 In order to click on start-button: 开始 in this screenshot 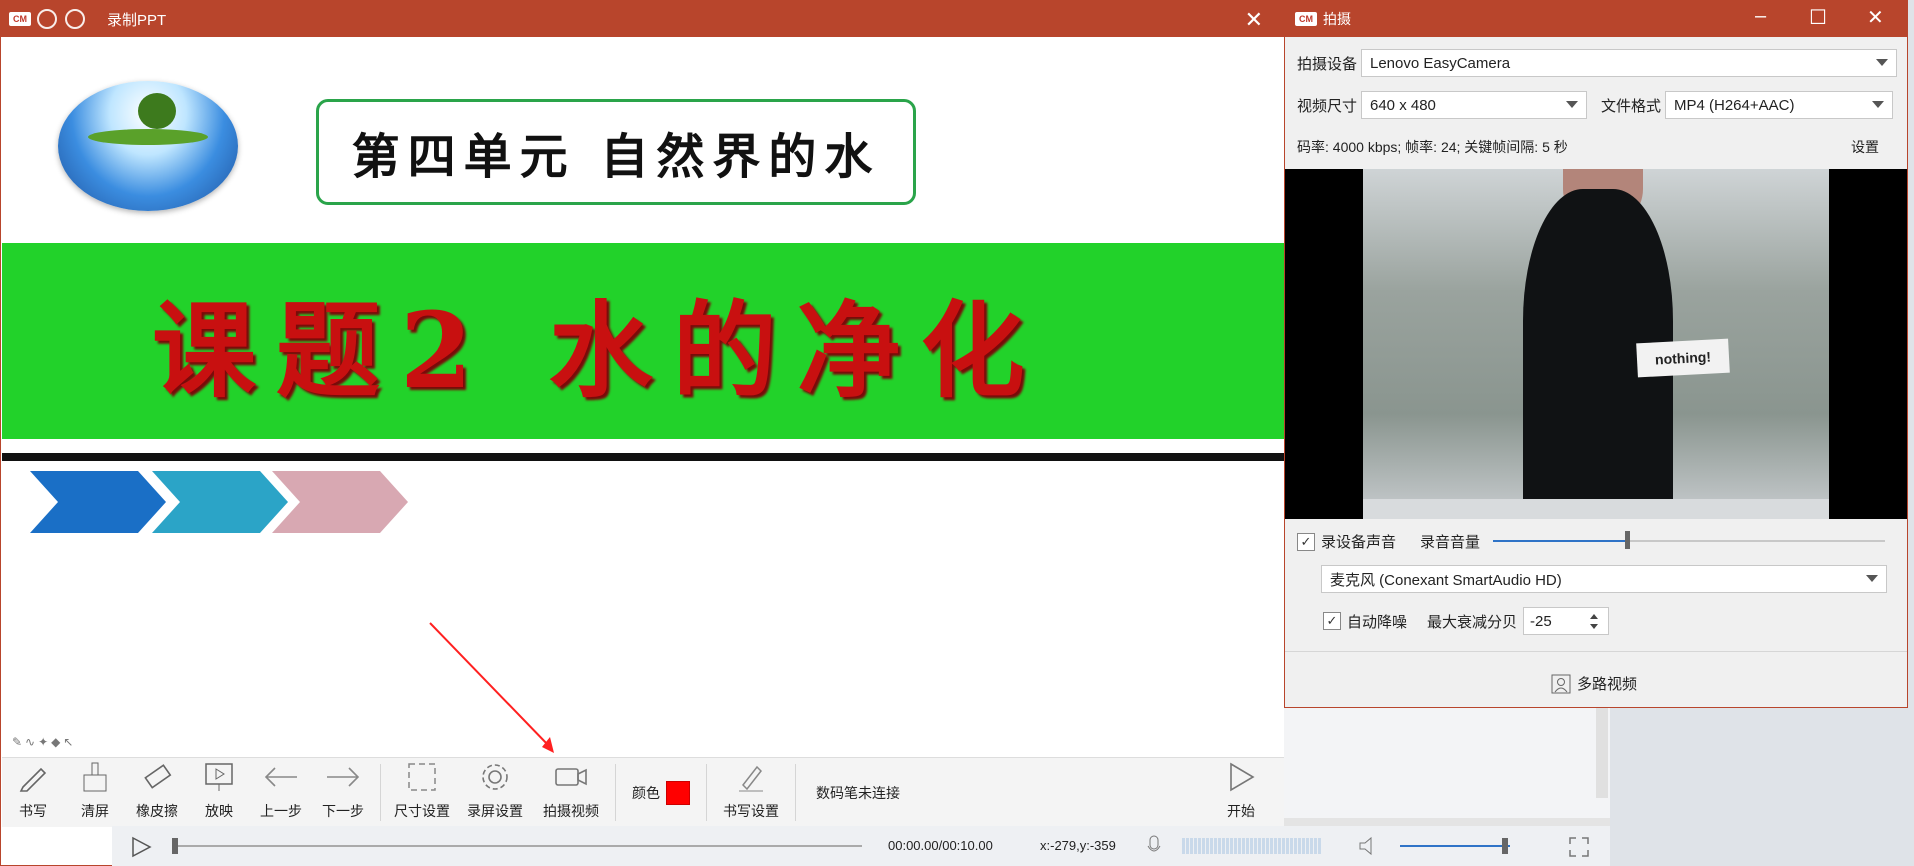, I will do `click(1241, 792)`.